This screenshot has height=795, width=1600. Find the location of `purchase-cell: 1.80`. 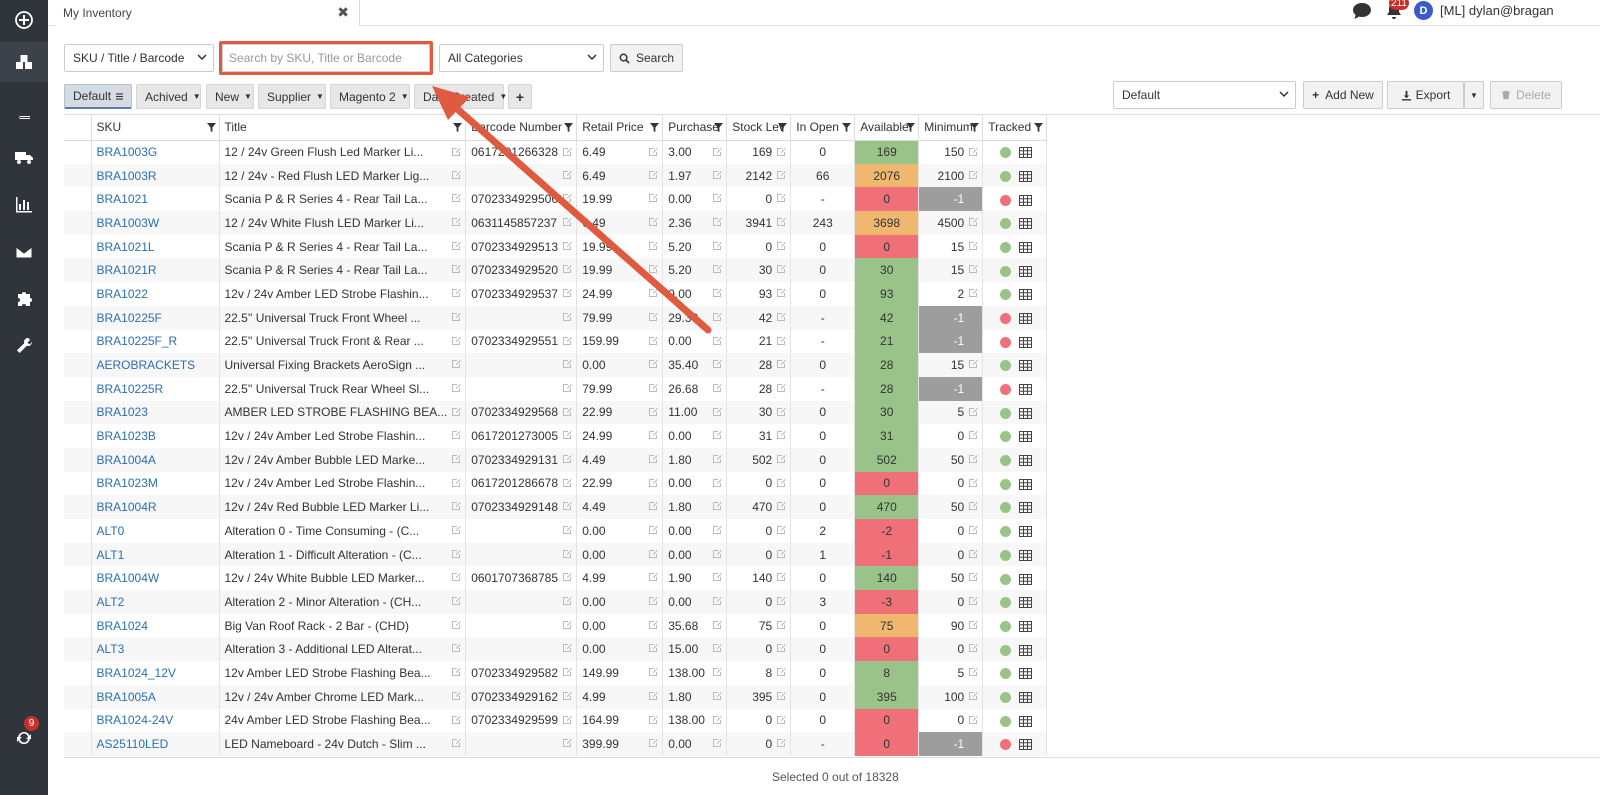

purchase-cell: 1.80 is located at coordinates (695, 507).